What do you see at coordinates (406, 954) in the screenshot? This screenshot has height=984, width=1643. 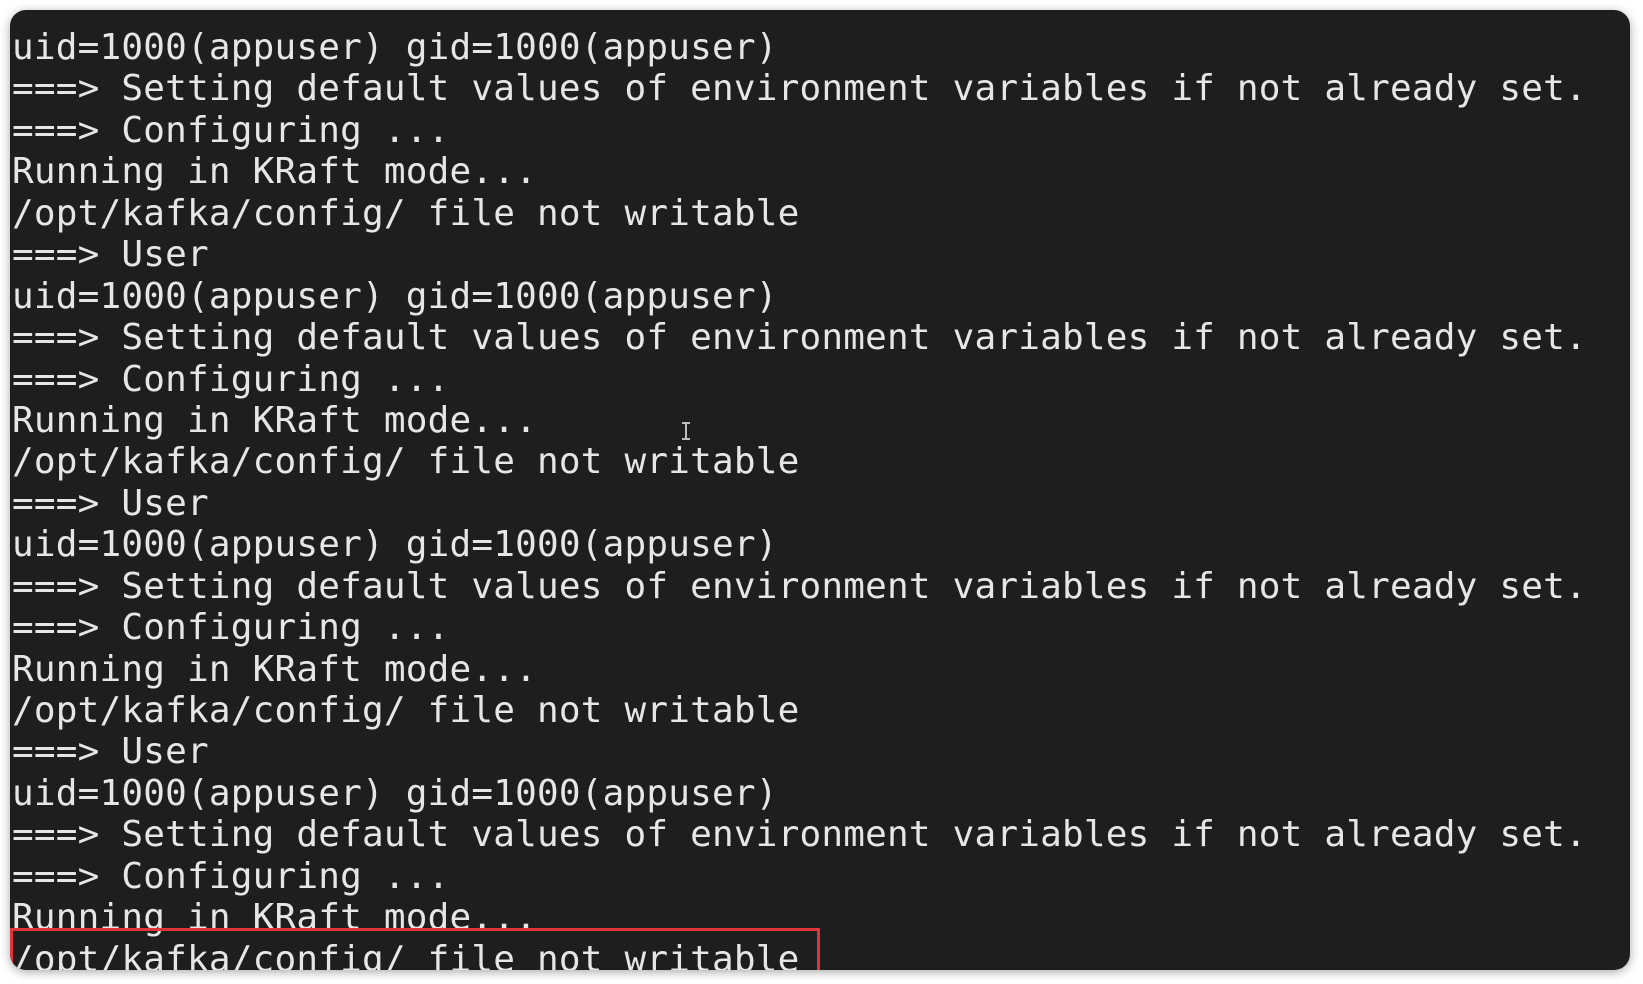 I see `terminal-line-highlighted: /opt/kafka/config/ file not writable` at bounding box center [406, 954].